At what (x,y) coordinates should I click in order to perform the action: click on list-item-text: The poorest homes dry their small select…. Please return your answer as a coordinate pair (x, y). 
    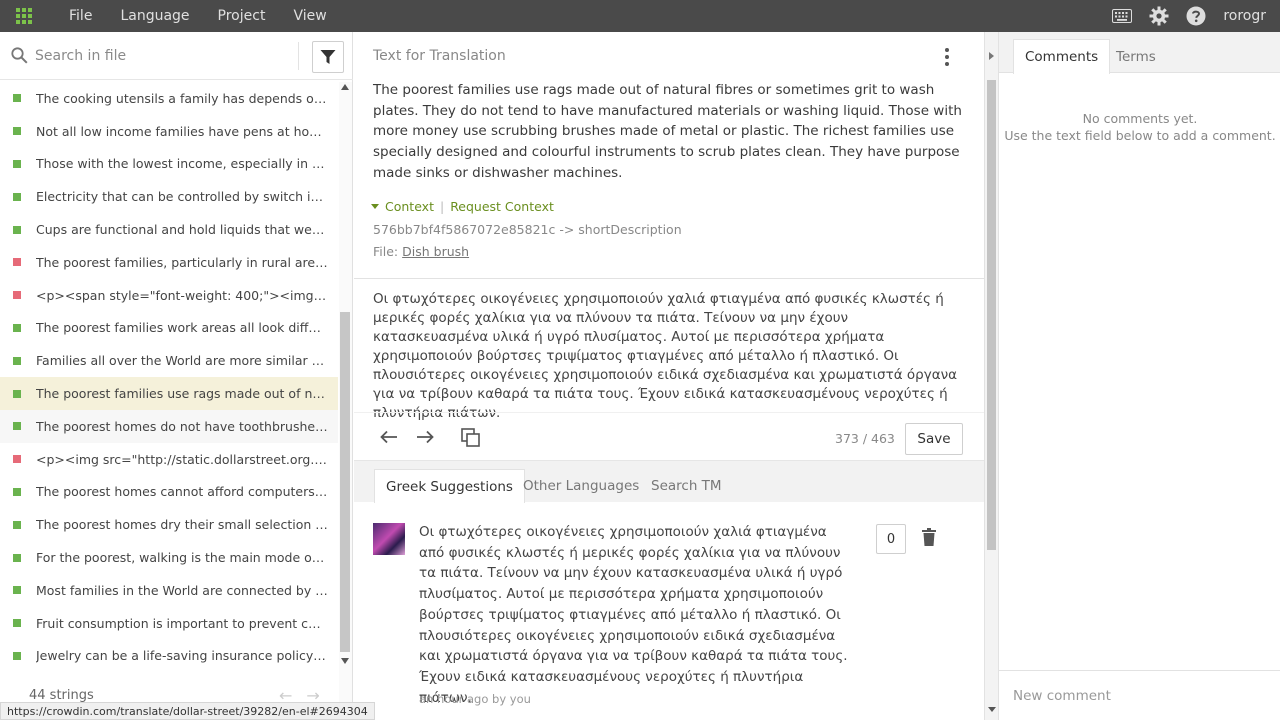
    Looking at the image, I should click on (182, 525).